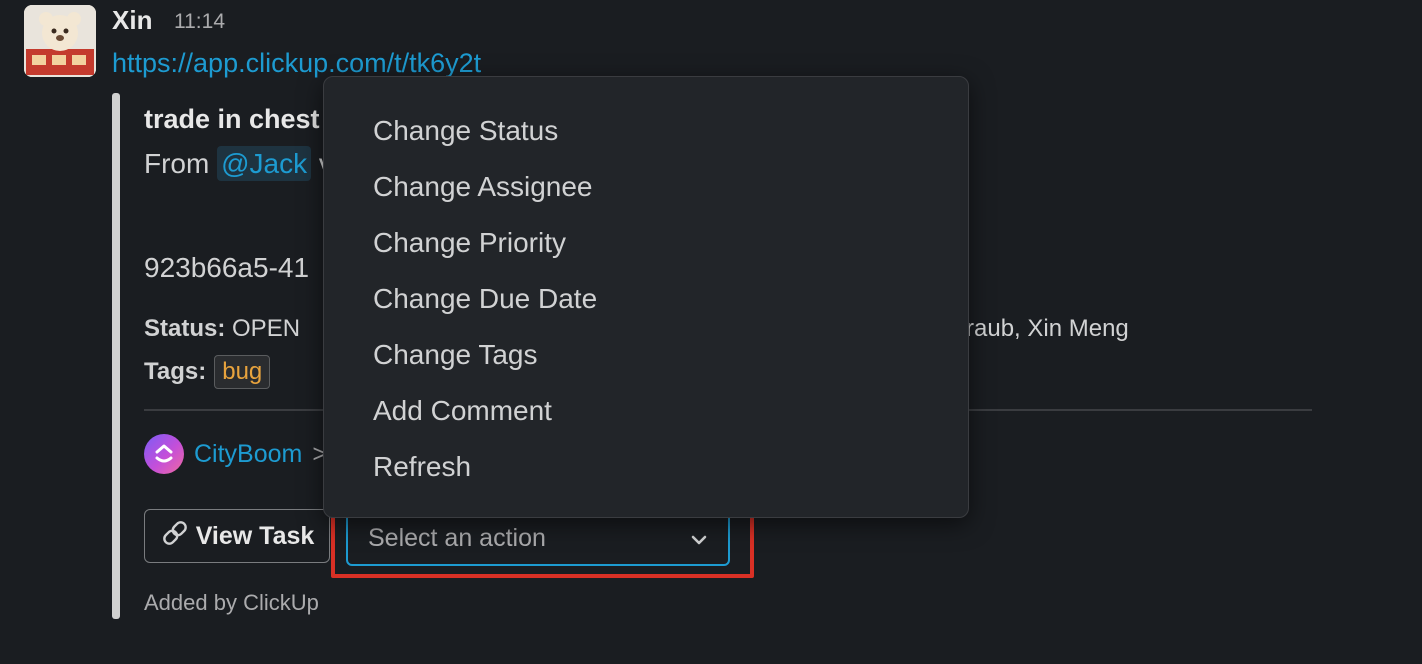  What do you see at coordinates (248, 454) in the screenshot?
I see `app-name-link: CityBoom` at bounding box center [248, 454].